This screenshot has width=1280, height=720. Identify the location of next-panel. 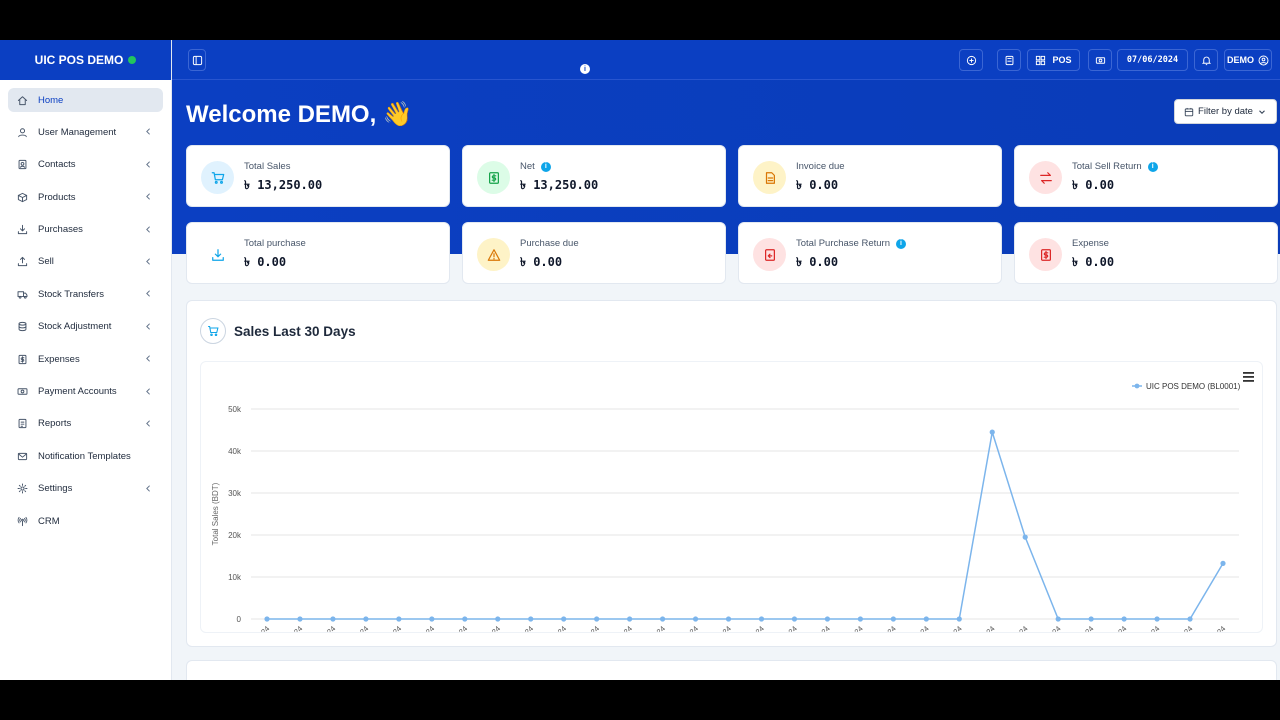
(731, 670).